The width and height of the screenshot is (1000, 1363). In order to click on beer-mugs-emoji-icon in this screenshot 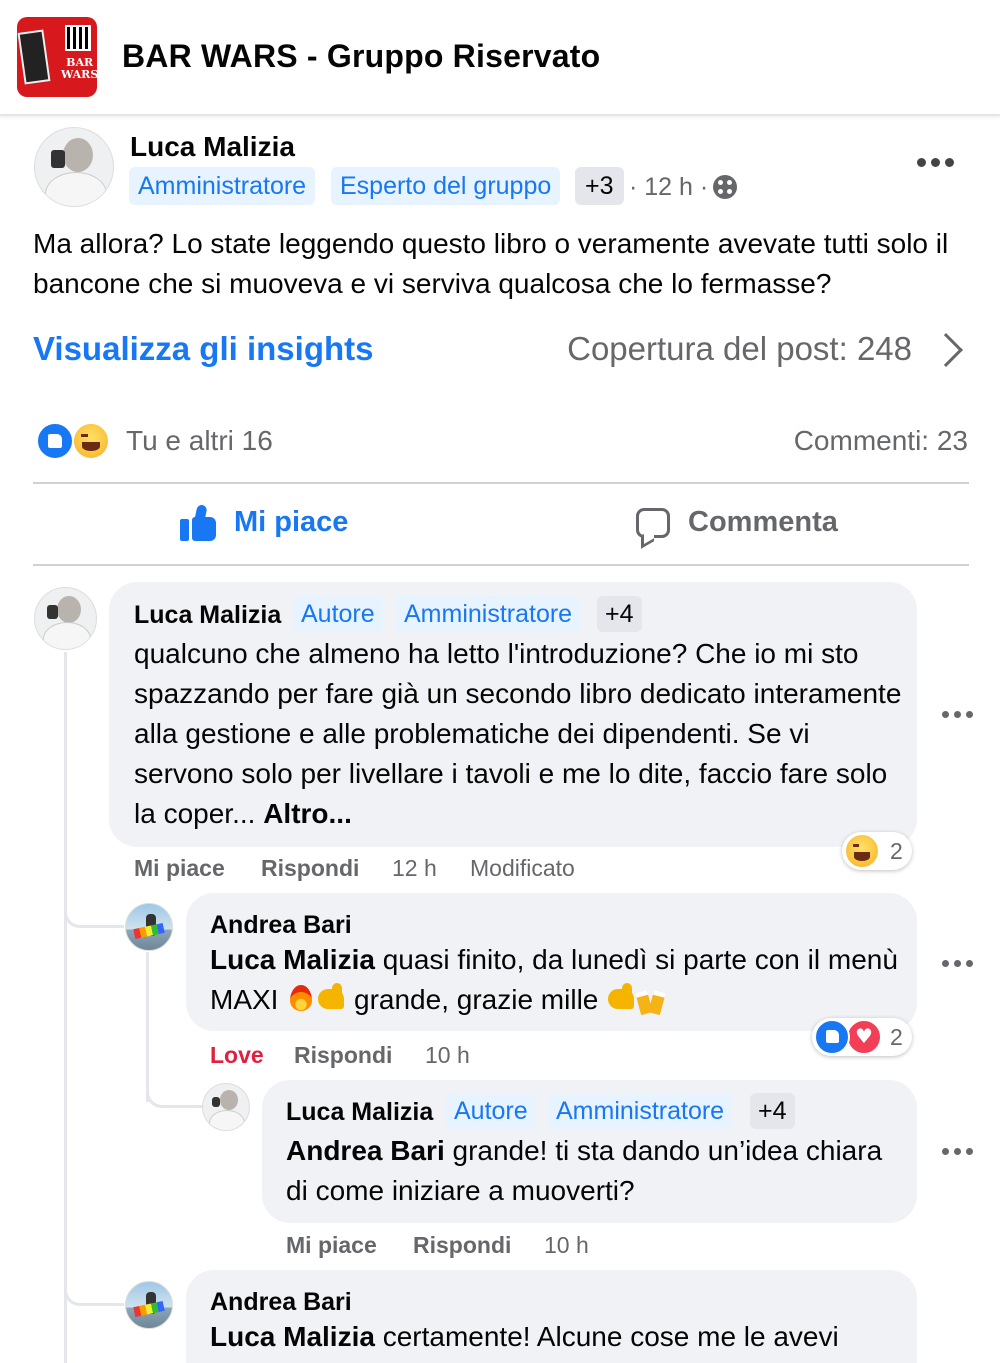, I will do `click(651, 998)`.